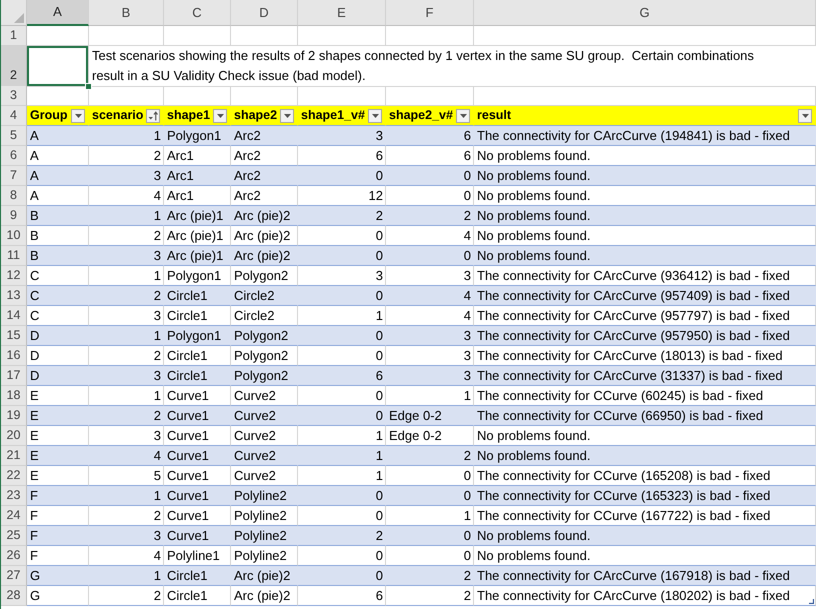  Describe the element at coordinates (14, 36) in the screenshot. I see `row-header: 1` at that location.